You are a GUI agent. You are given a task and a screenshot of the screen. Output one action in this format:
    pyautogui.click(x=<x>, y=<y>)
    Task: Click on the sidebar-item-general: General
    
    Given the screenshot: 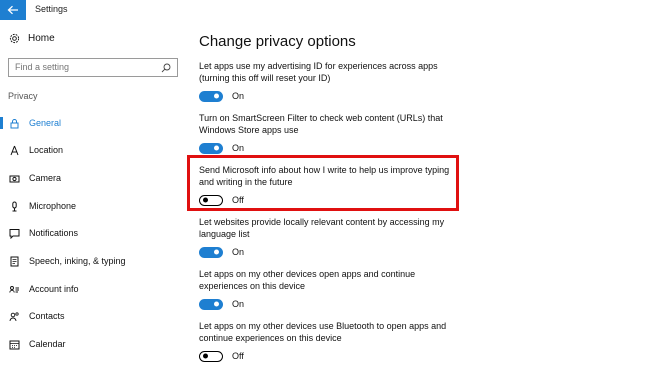 What is the action you would take?
    pyautogui.click(x=95, y=123)
    